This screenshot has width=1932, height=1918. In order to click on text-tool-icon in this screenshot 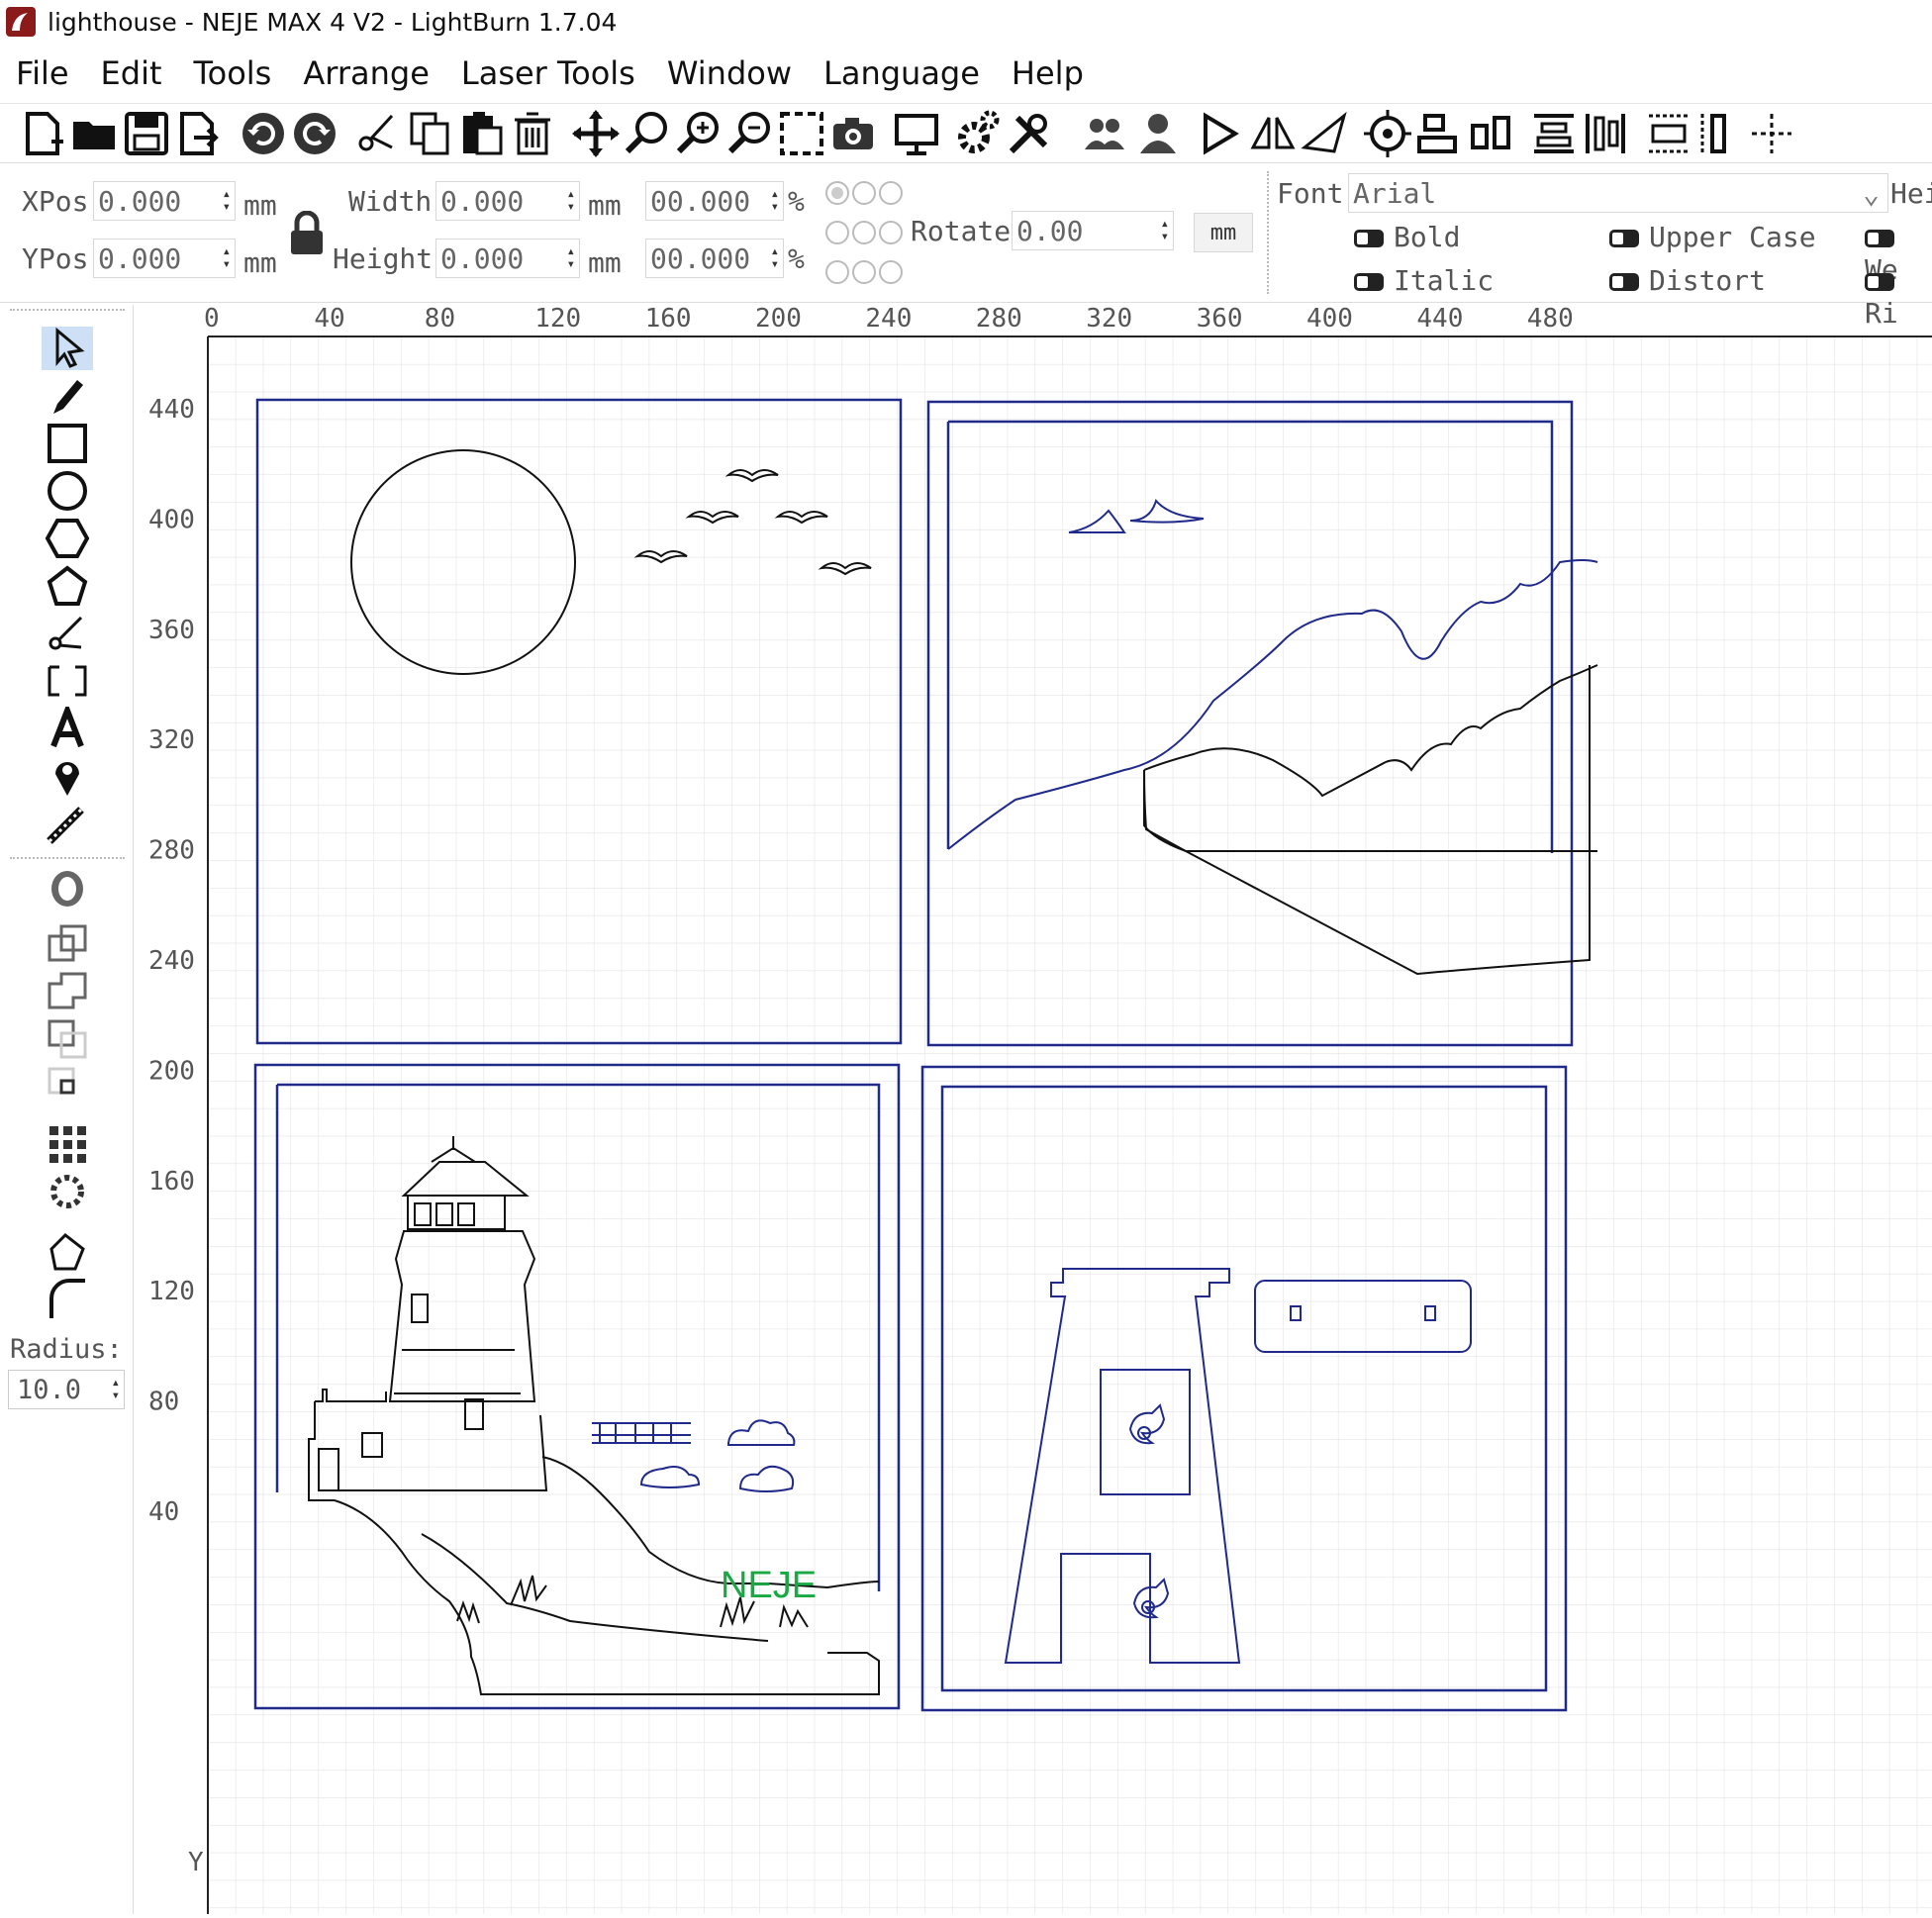, I will do `click(67, 726)`.